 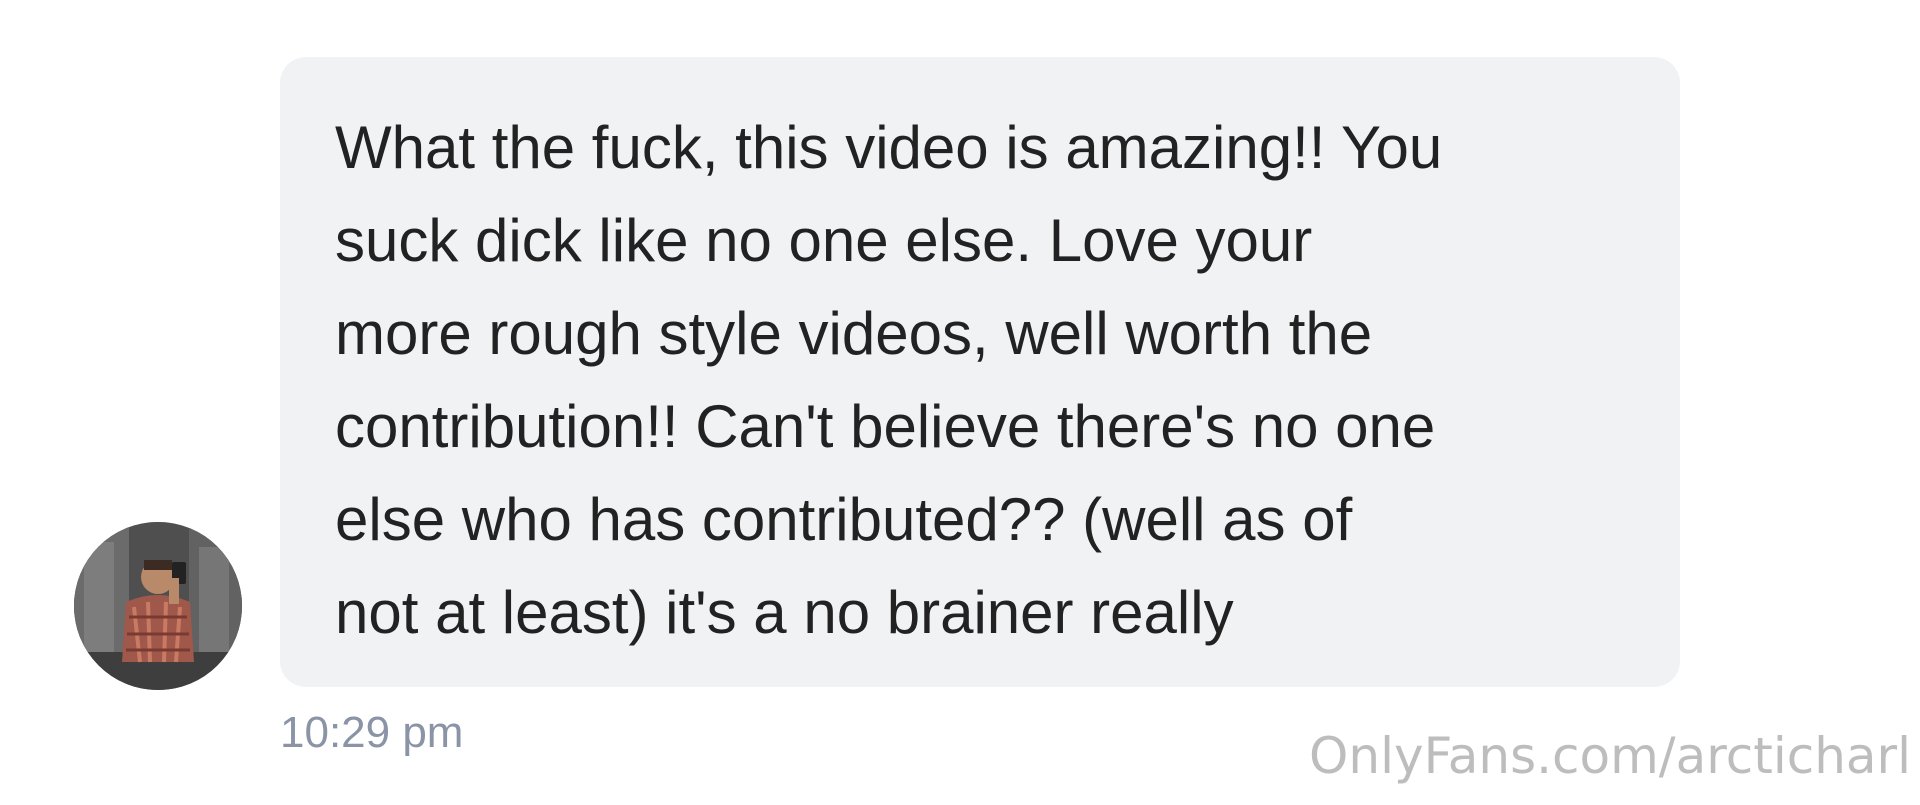 I want to click on watermark-text: OnlyFans.com/arcticharl, so click(x=1610, y=756).